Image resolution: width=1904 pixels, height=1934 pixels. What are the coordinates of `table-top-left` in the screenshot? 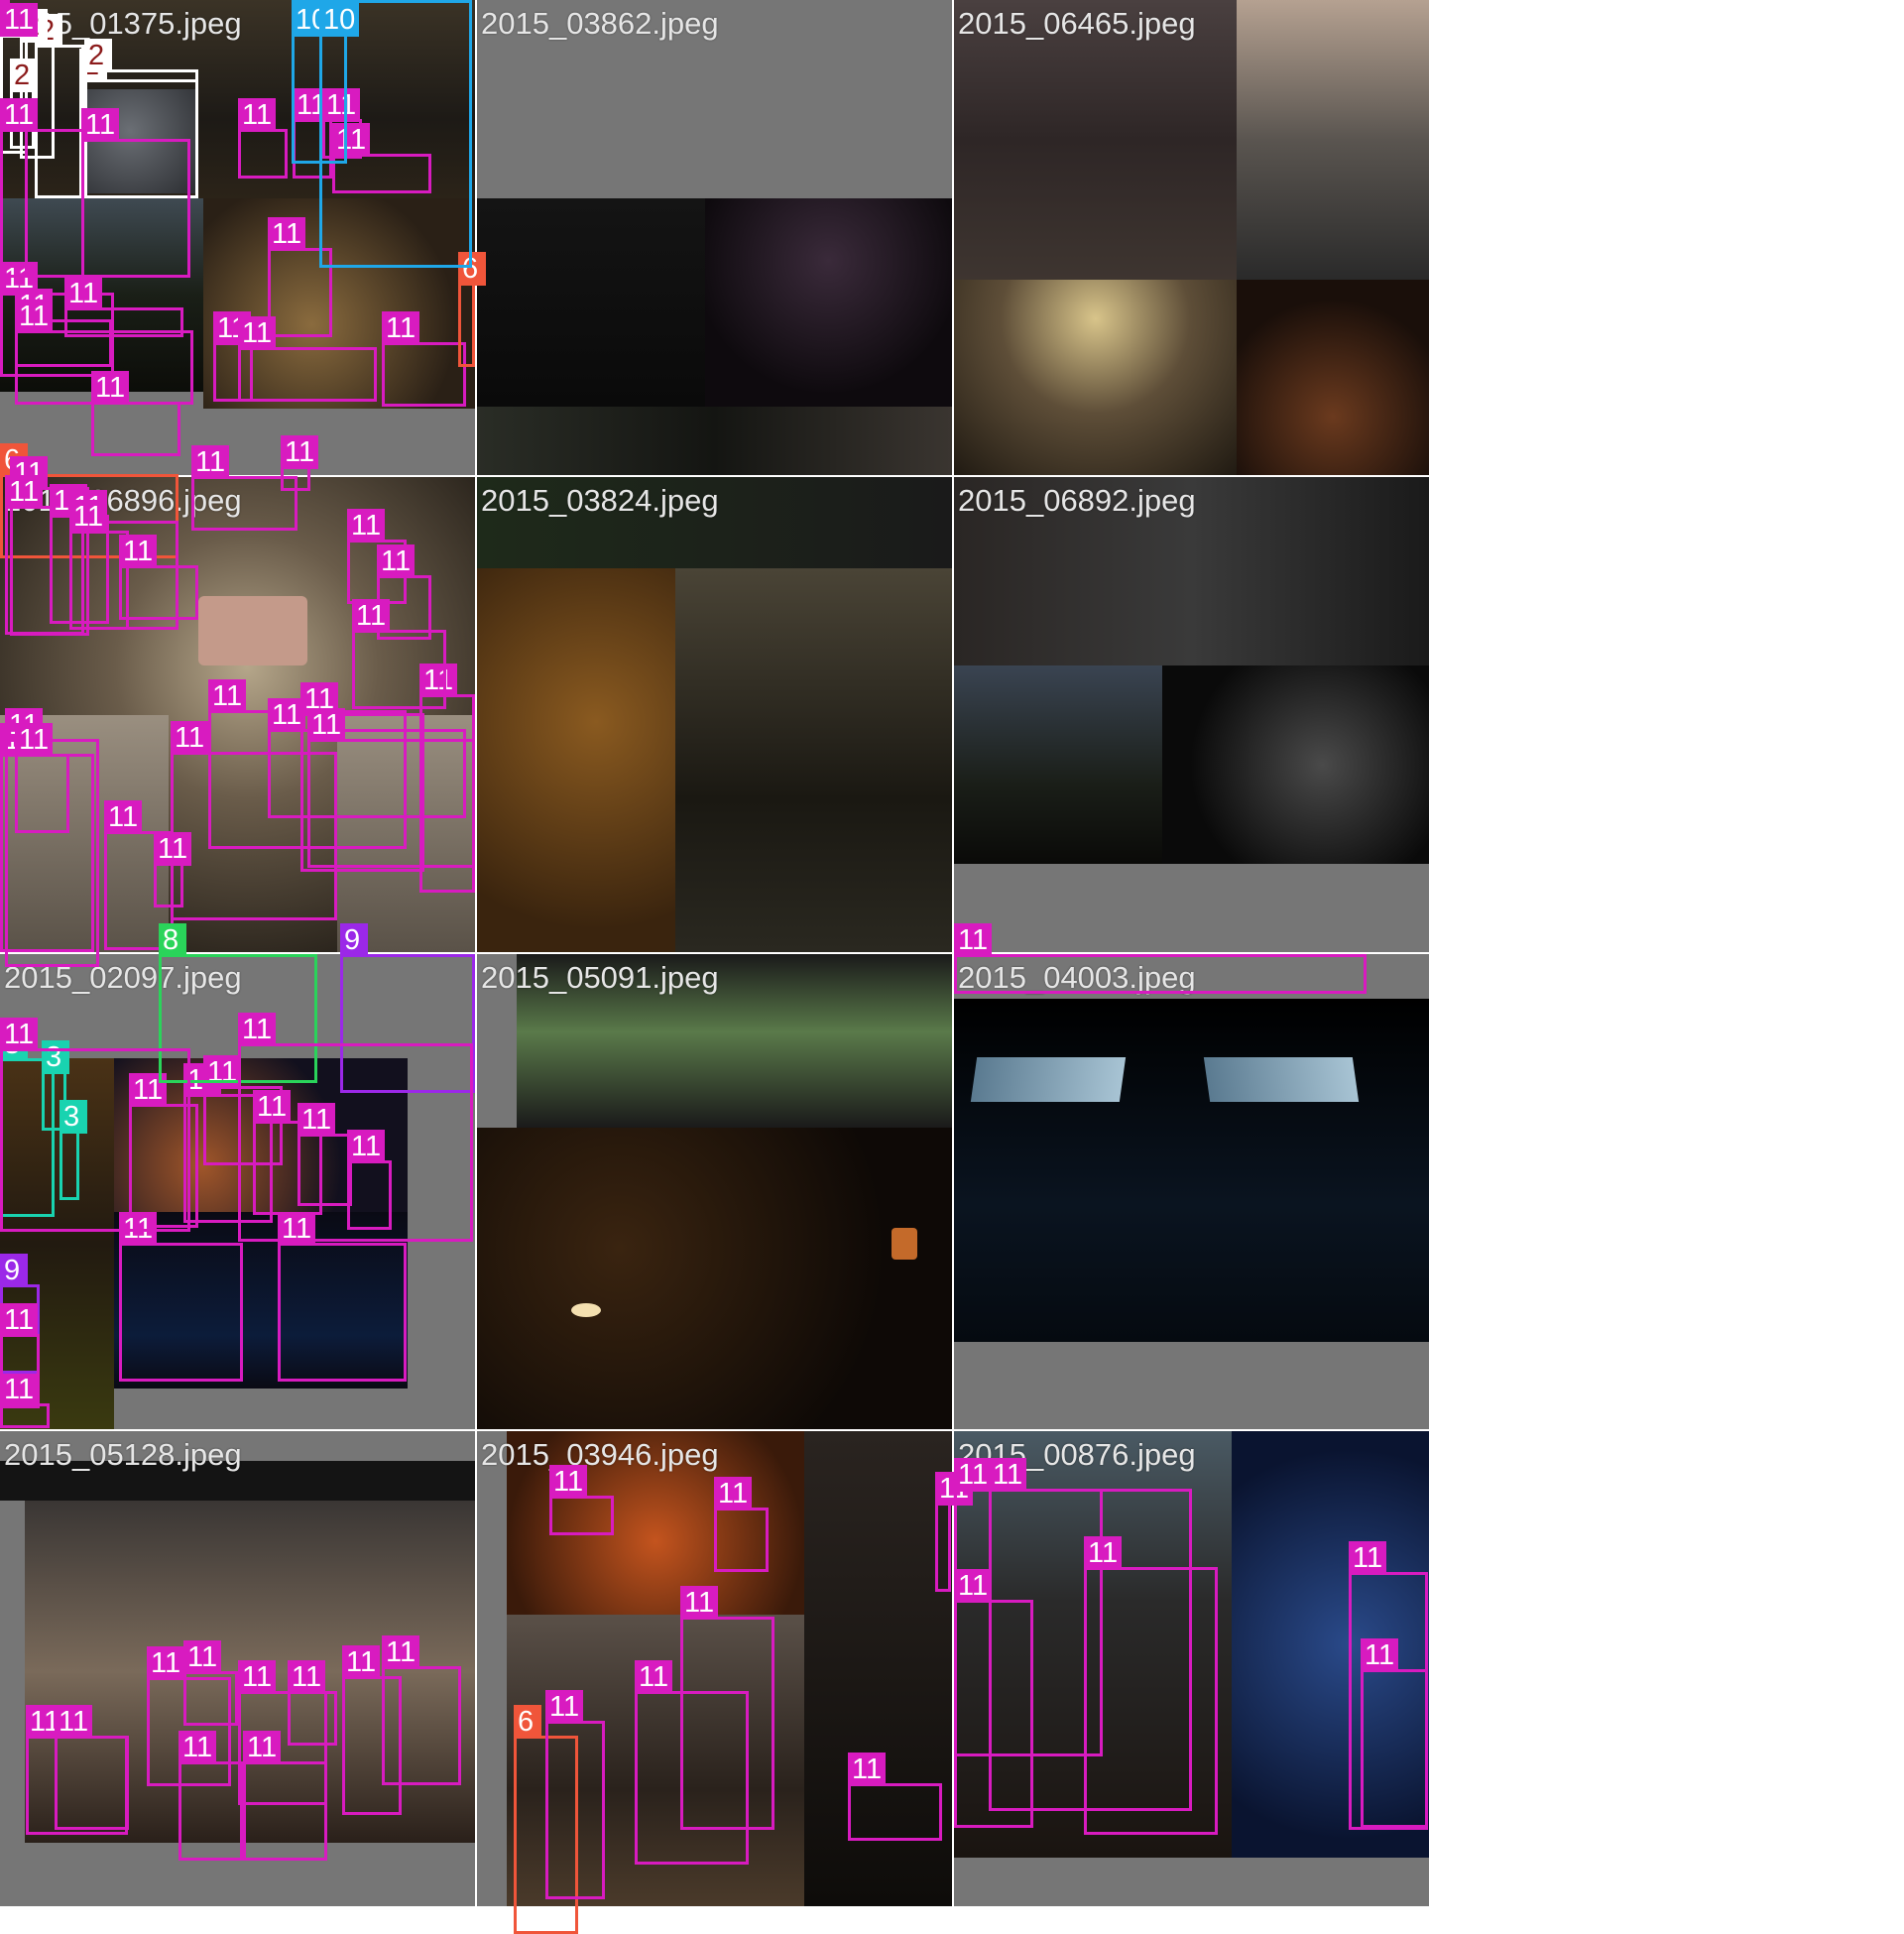 It's located at (1048, 1079).